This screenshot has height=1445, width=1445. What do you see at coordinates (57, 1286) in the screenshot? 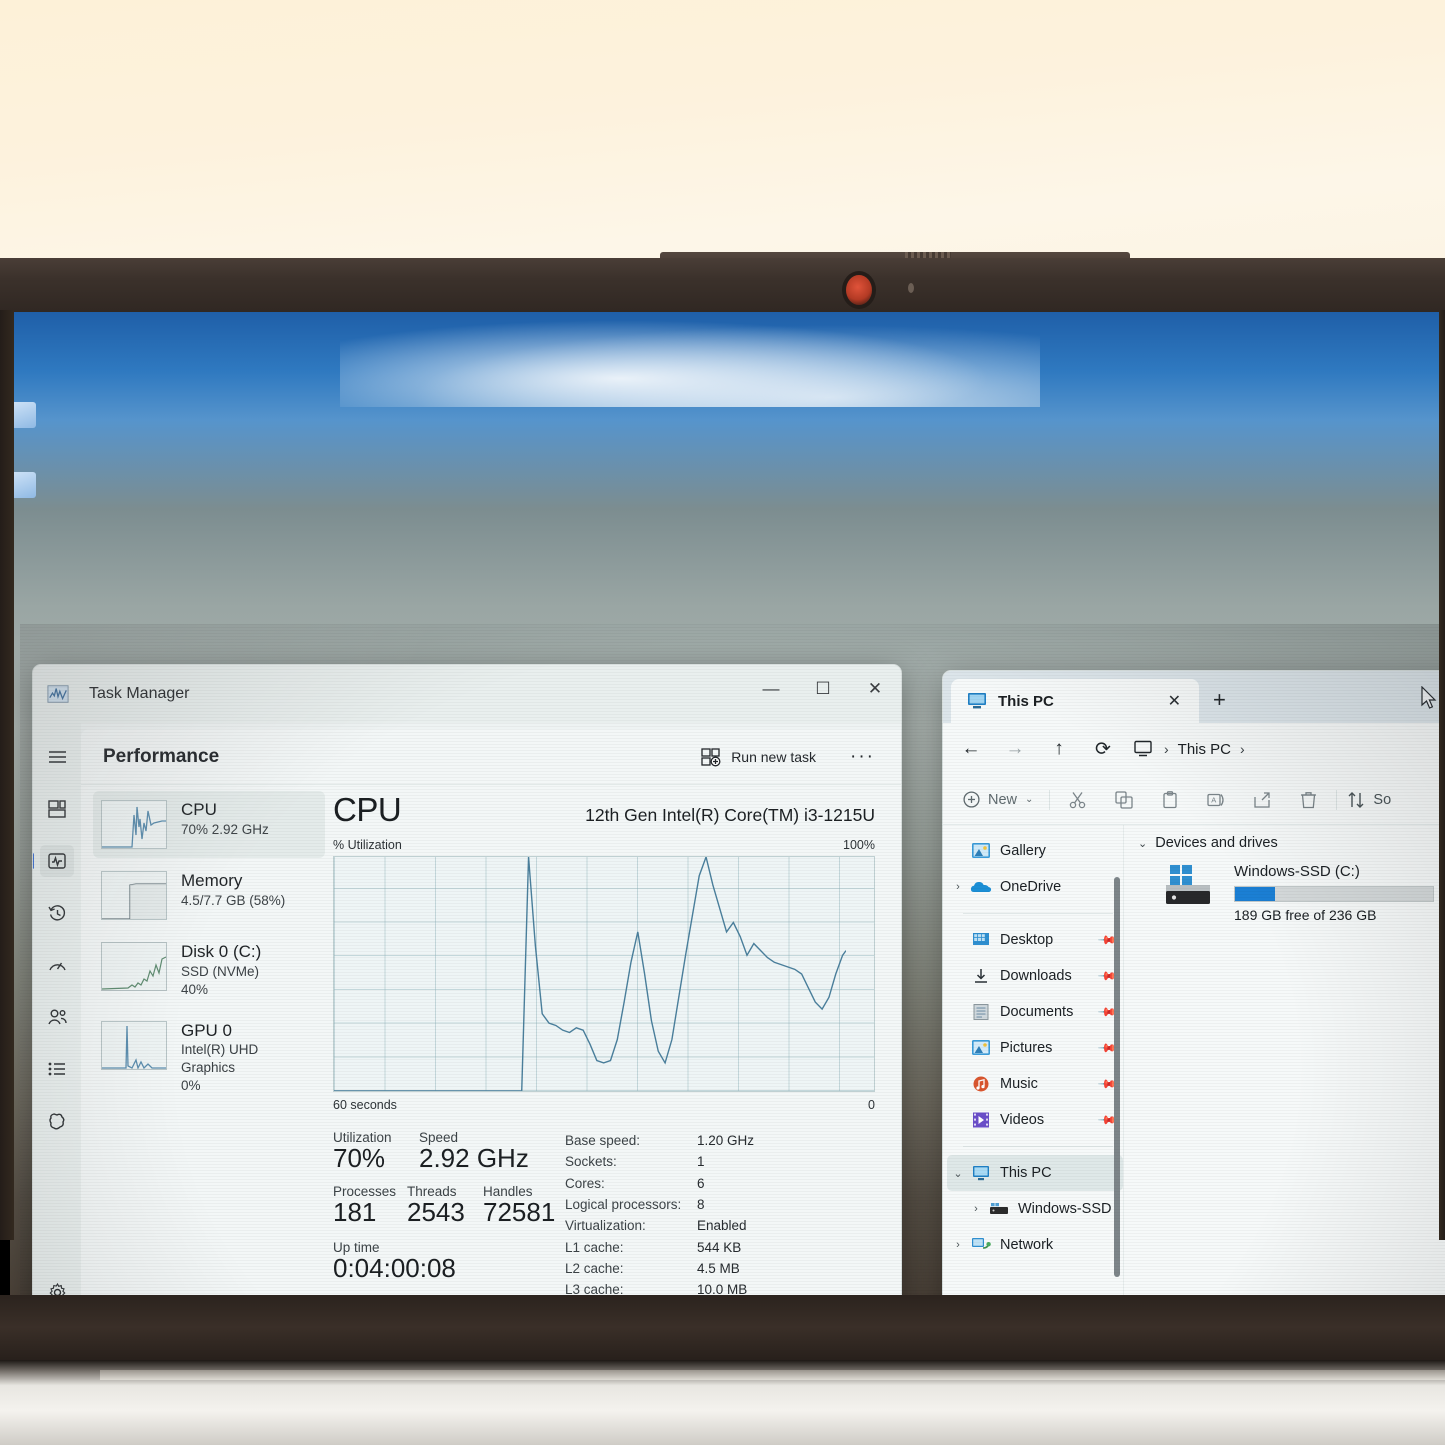
I see `gear-icon` at bounding box center [57, 1286].